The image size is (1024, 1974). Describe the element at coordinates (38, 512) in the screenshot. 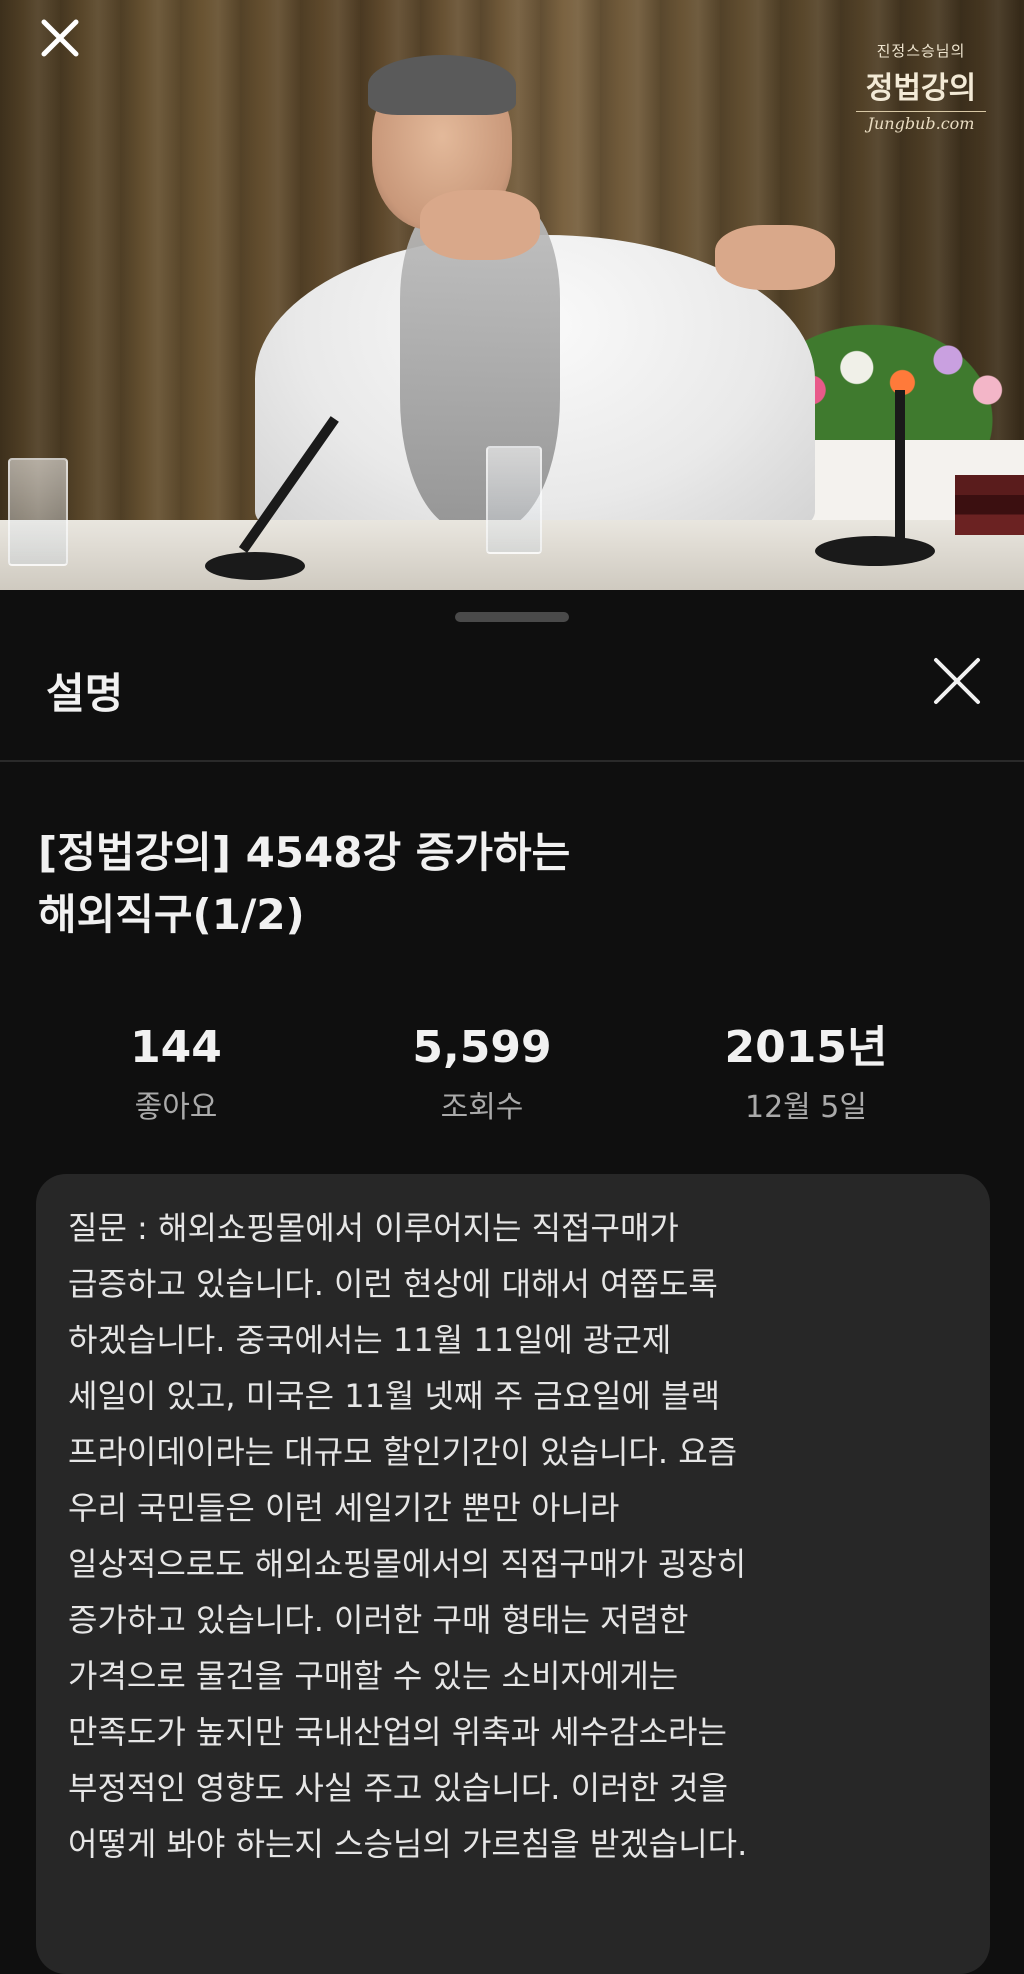

I see `water-glass-left` at that location.